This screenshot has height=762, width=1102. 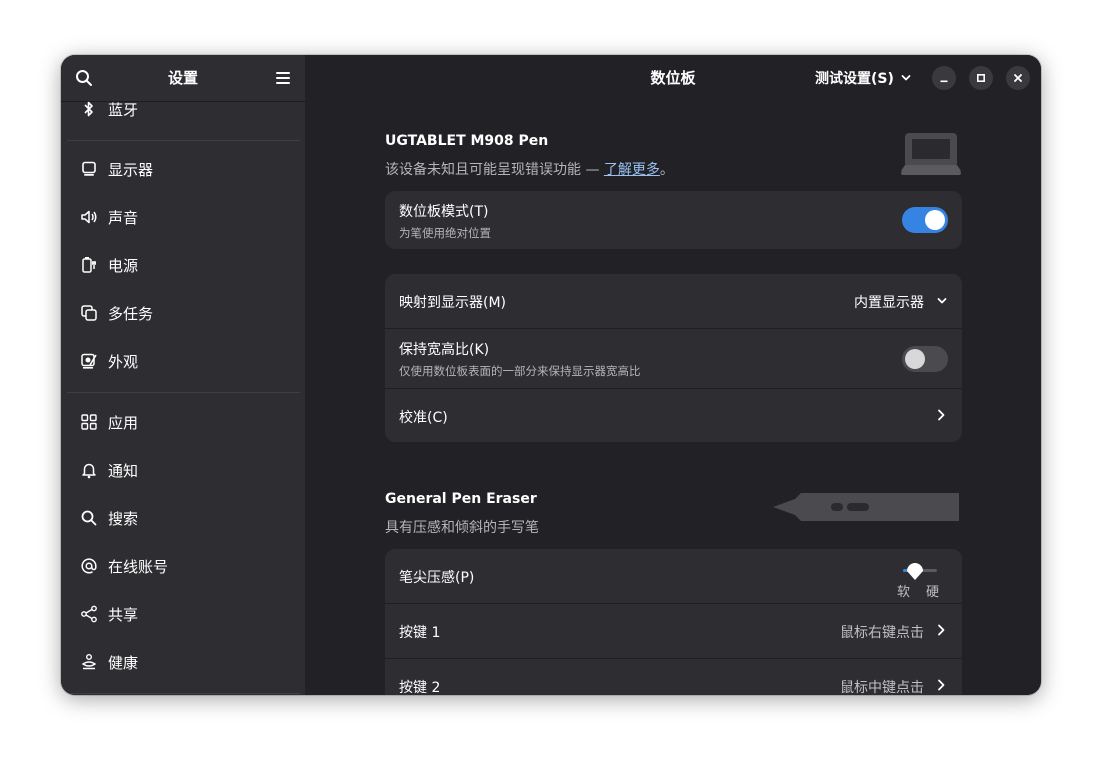 What do you see at coordinates (462, 528) in the screenshot?
I see `stylus-description: 具有压感和倾斜的手写笔` at bounding box center [462, 528].